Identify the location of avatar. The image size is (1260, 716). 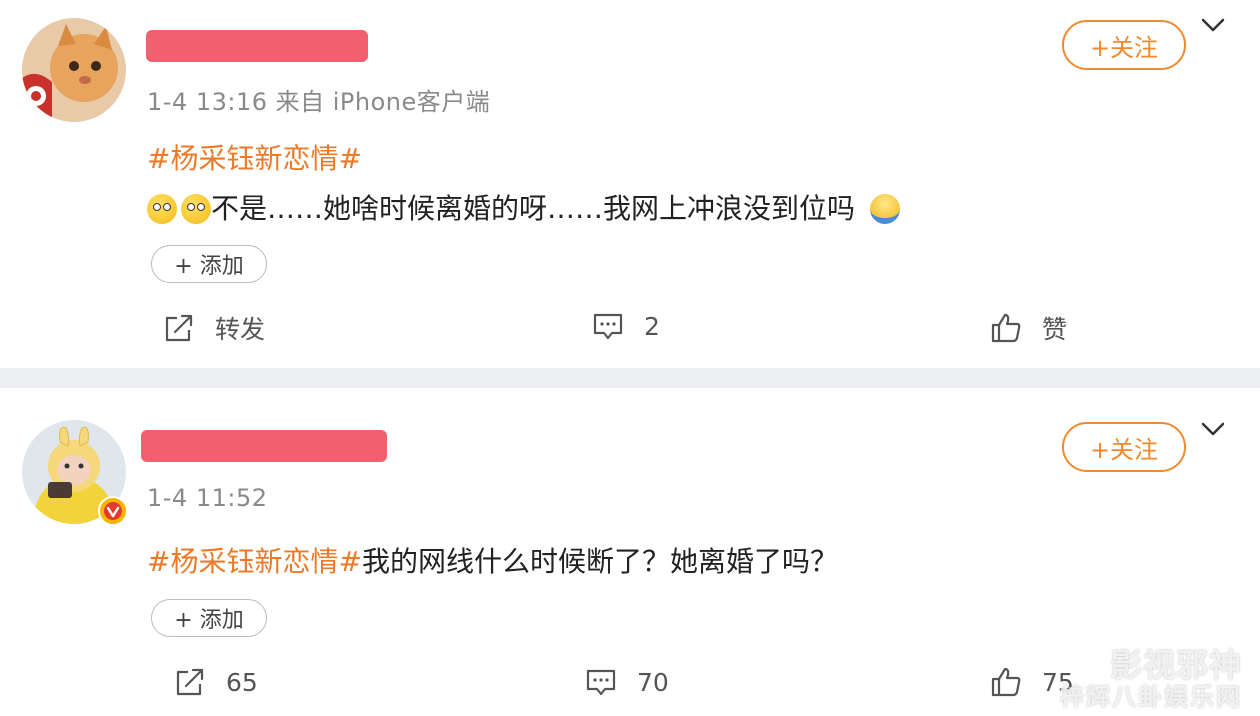
(74, 70).